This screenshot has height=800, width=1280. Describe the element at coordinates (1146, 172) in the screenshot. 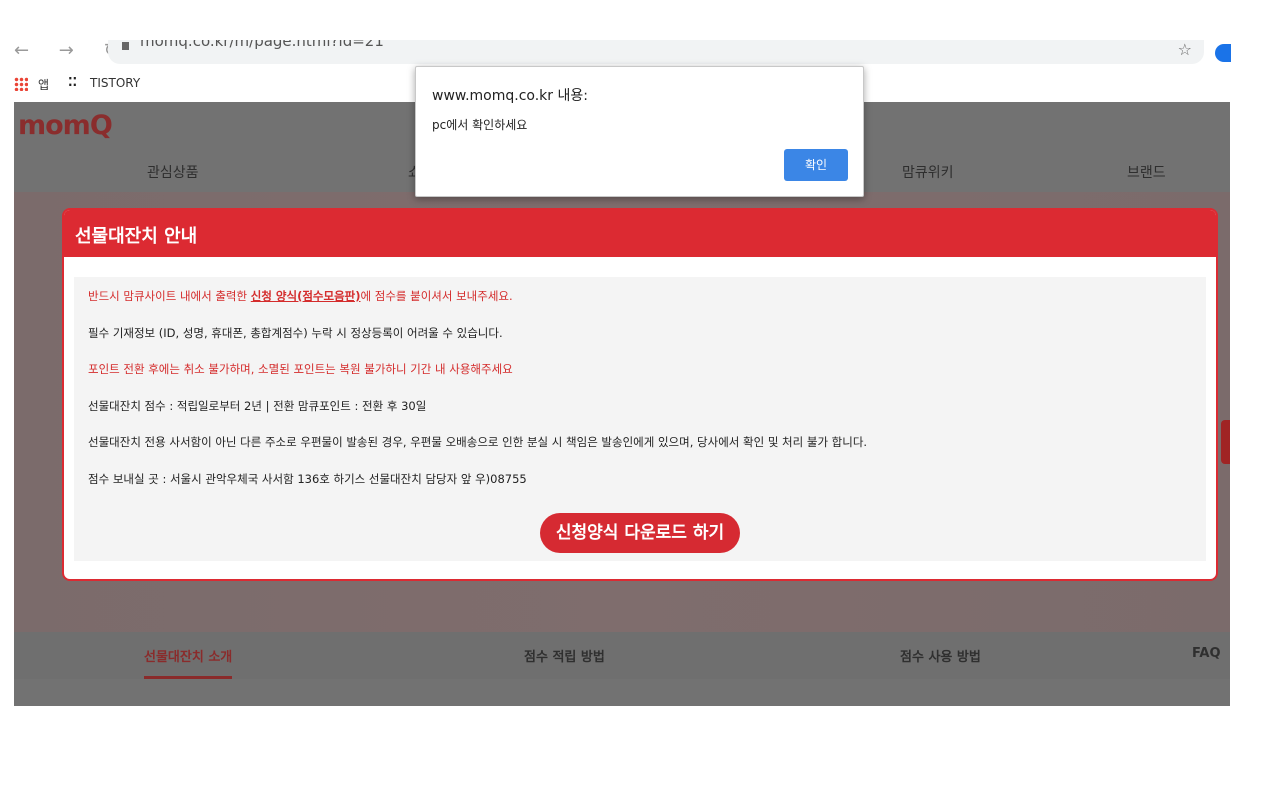

I see `nav-item-brand: 브랜드` at that location.